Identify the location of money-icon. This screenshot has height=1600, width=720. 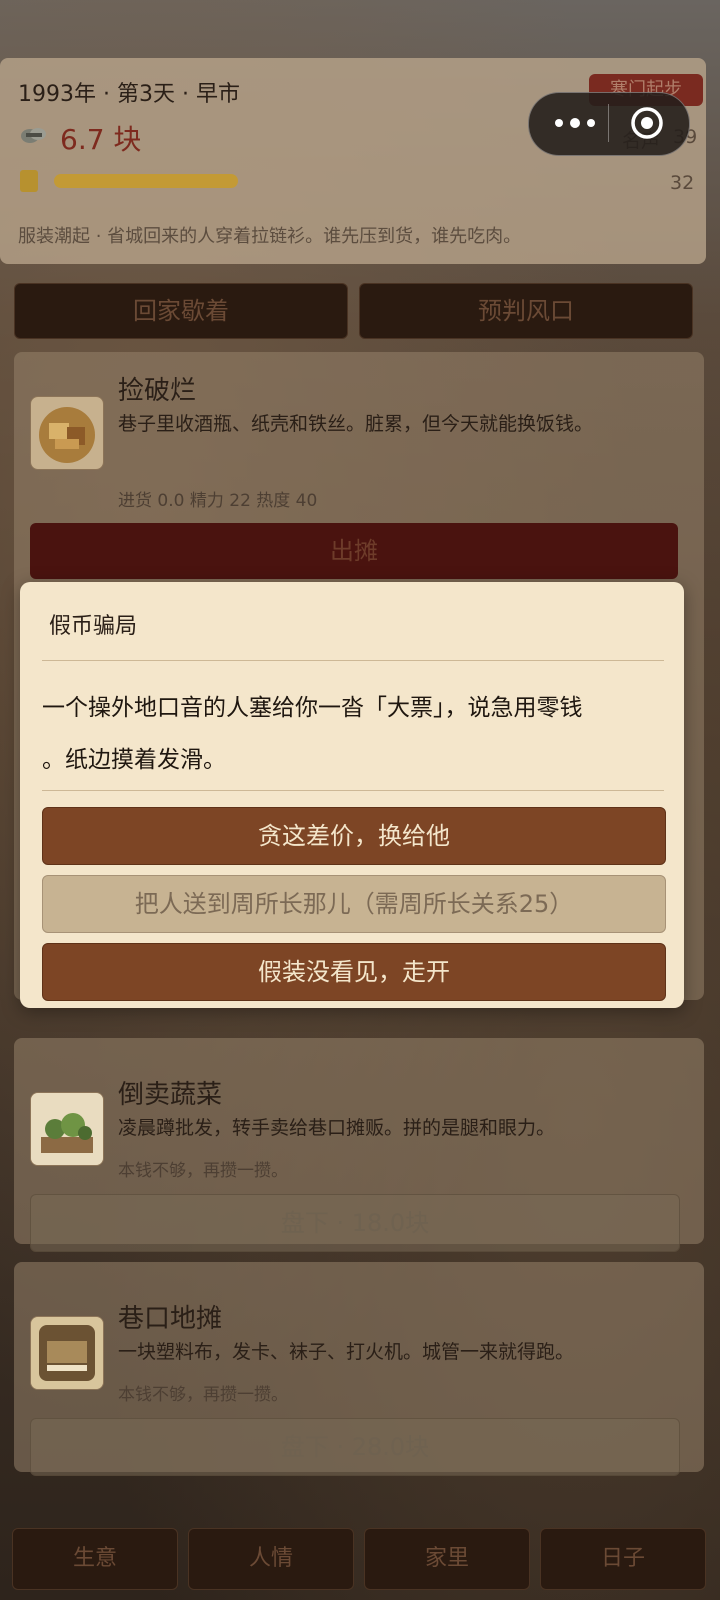
(33, 135).